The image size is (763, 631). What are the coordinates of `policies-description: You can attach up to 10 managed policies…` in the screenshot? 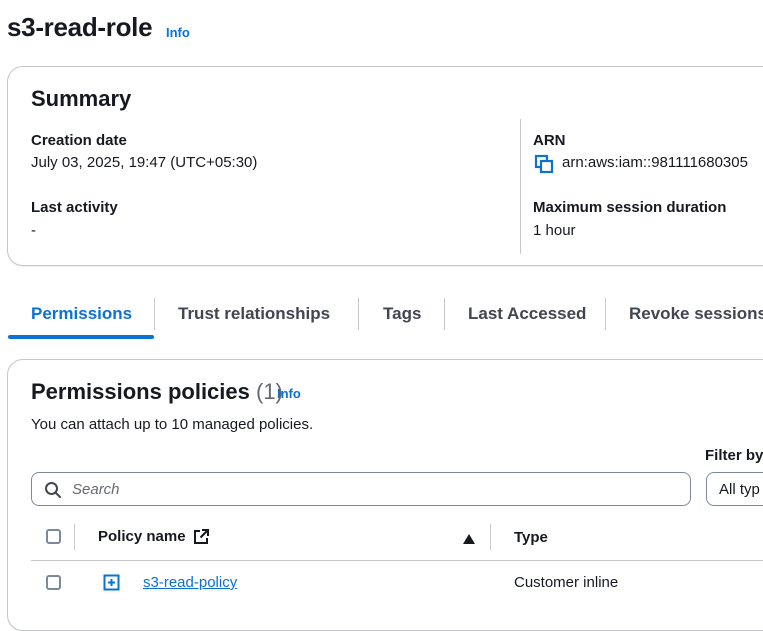 It's located at (172, 424).